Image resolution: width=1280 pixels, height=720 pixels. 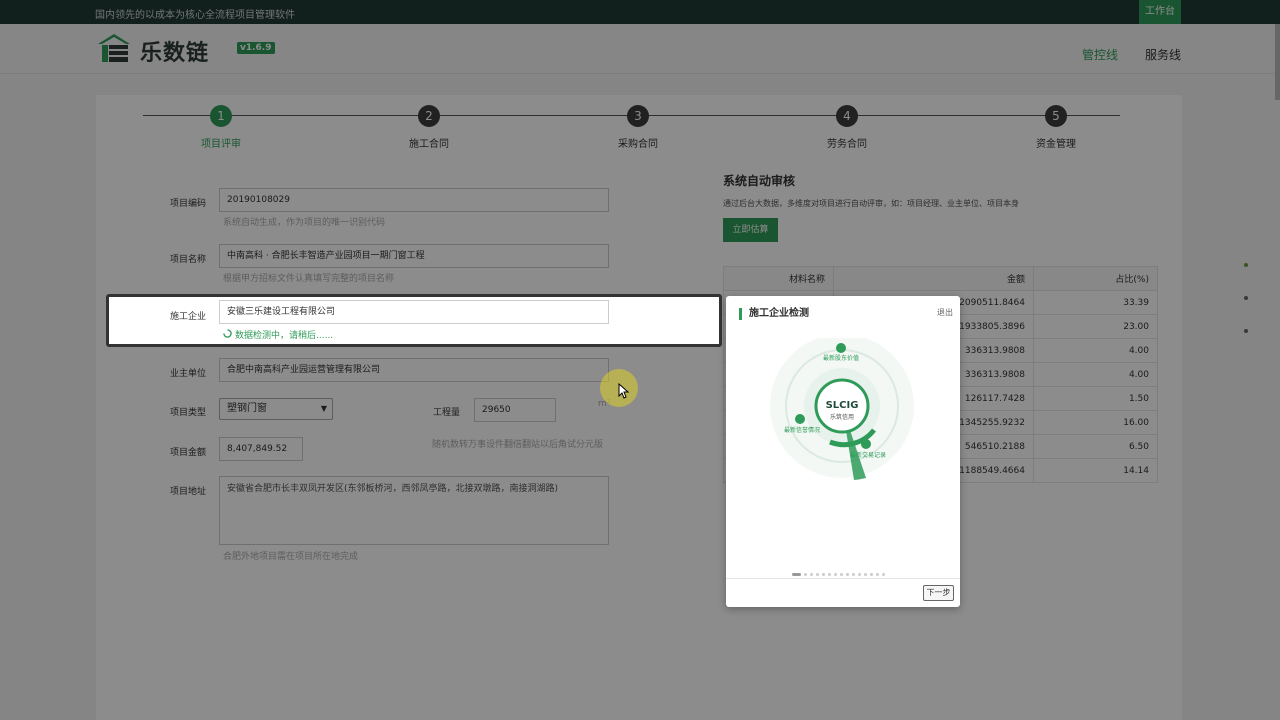 What do you see at coordinates (414, 312) in the screenshot?
I see `company-field: 安徽三乐建设工程有限公司` at bounding box center [414, 312].